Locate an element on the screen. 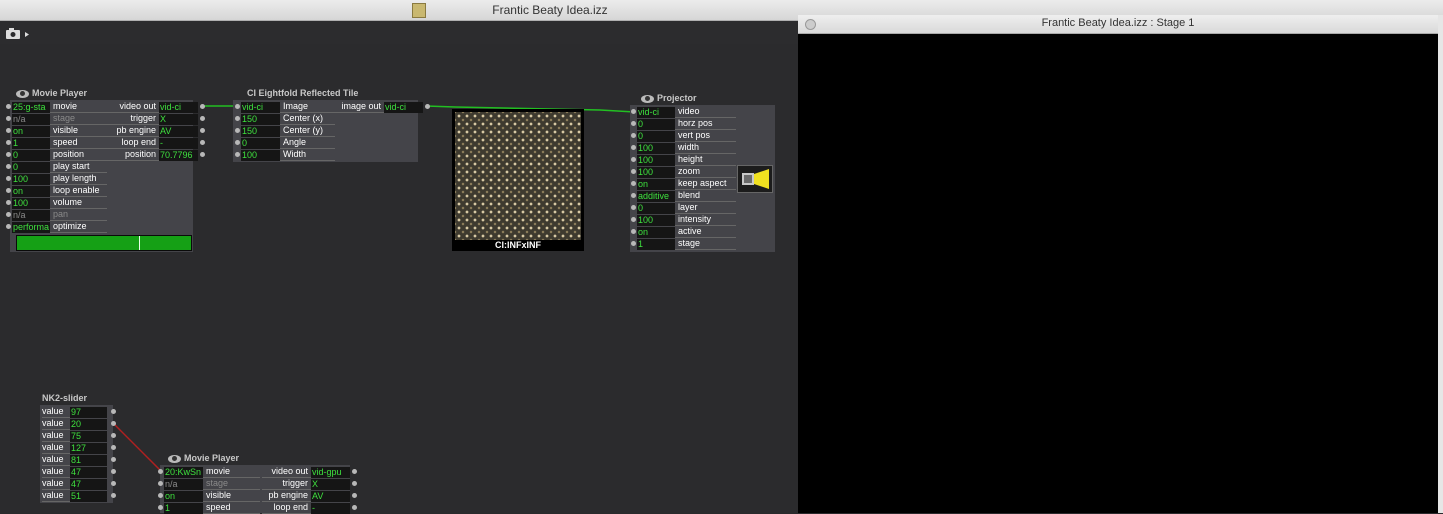 The width and height of the screenshot is (1443, 514). ci-tile-output-row: image out vid-ci is located at coordinates (381, 107).